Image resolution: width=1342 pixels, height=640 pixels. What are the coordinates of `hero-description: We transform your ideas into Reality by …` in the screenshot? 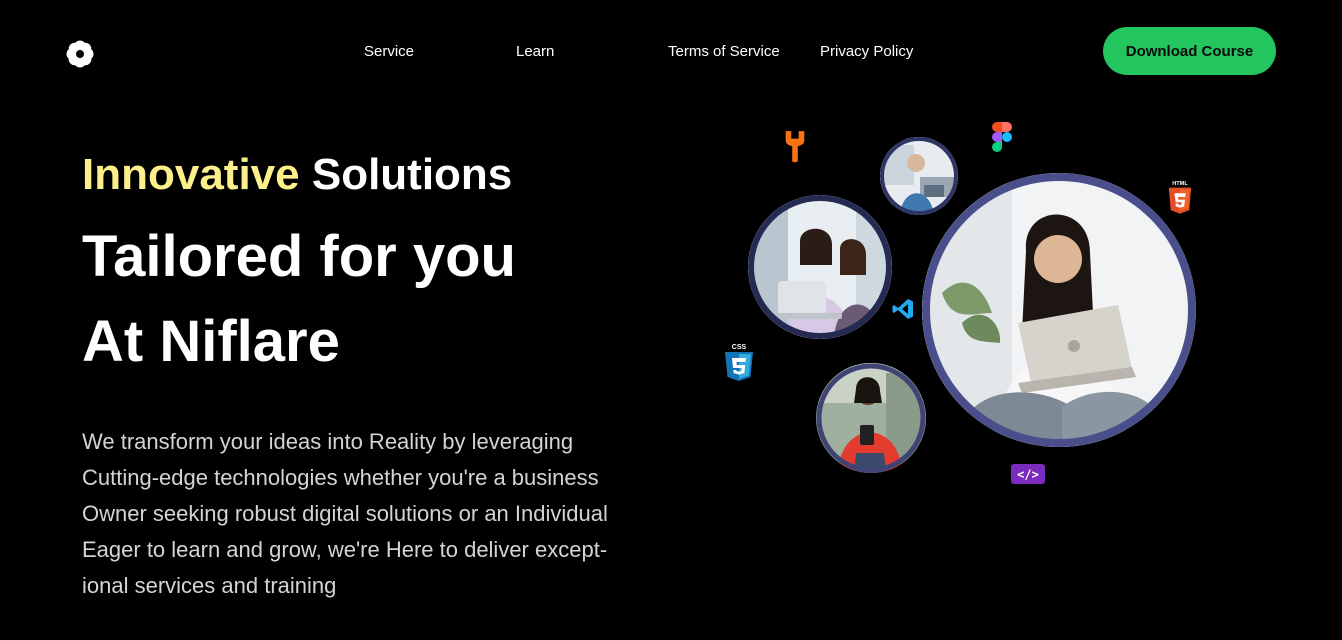 It's located at (382, 514).